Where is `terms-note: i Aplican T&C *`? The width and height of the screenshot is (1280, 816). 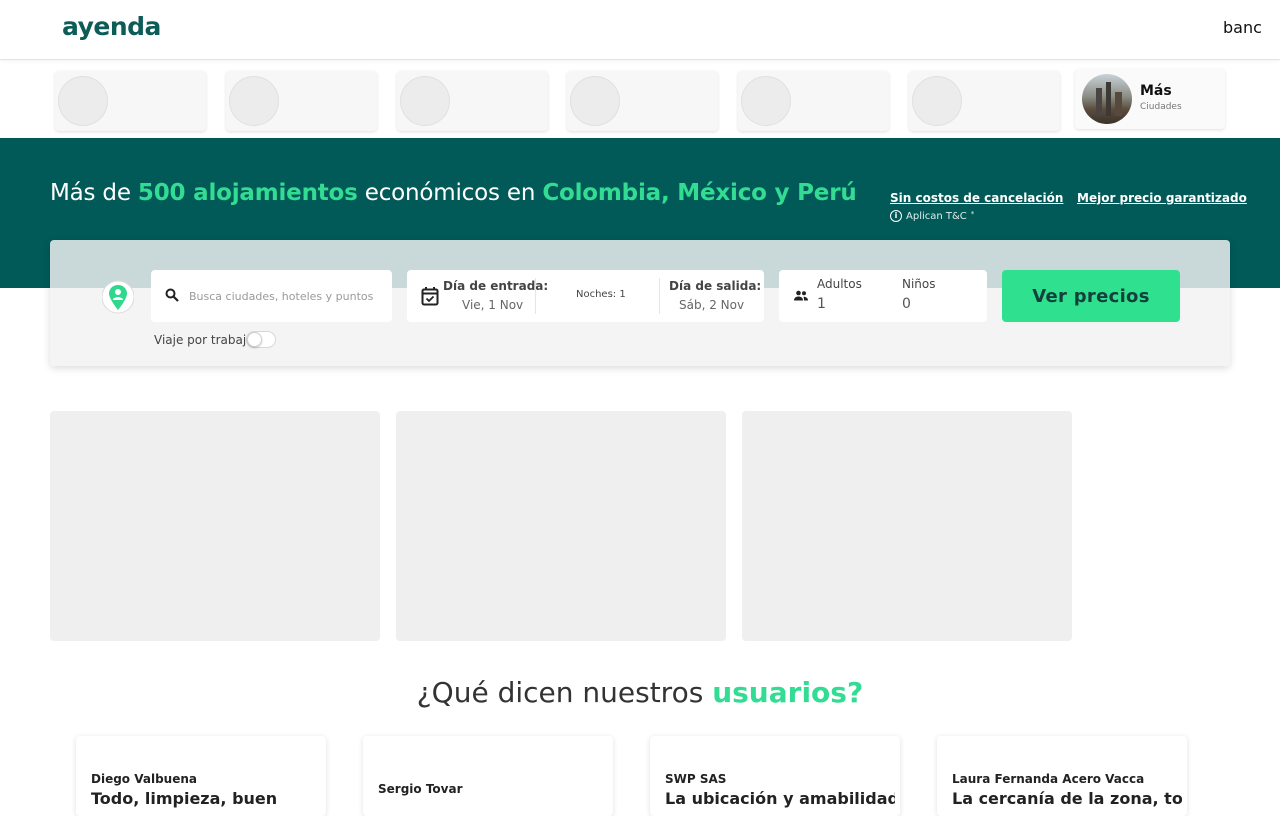 terms-note: i Aplican T&C * is located at coordinates (932, 216).